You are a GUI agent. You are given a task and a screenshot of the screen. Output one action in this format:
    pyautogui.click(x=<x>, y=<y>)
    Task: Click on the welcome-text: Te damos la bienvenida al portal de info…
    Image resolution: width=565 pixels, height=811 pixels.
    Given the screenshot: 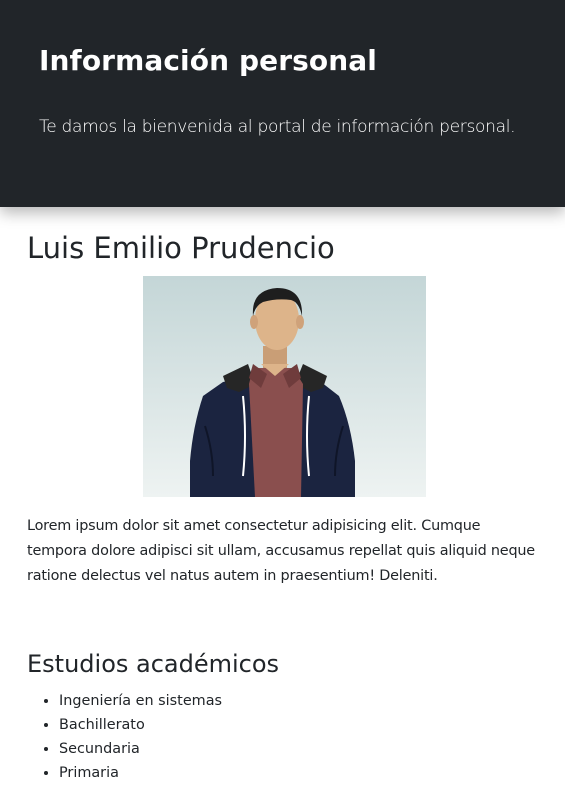 What is the action you would take?
    pyautogui.click(x=277, y=127)
    